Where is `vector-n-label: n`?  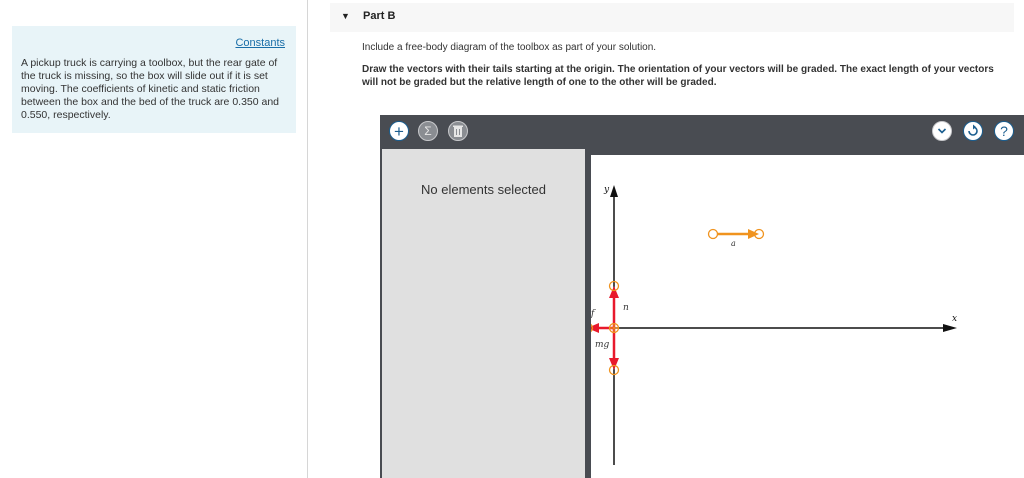
vector-n-label: n is located at coordinates (626, 308).